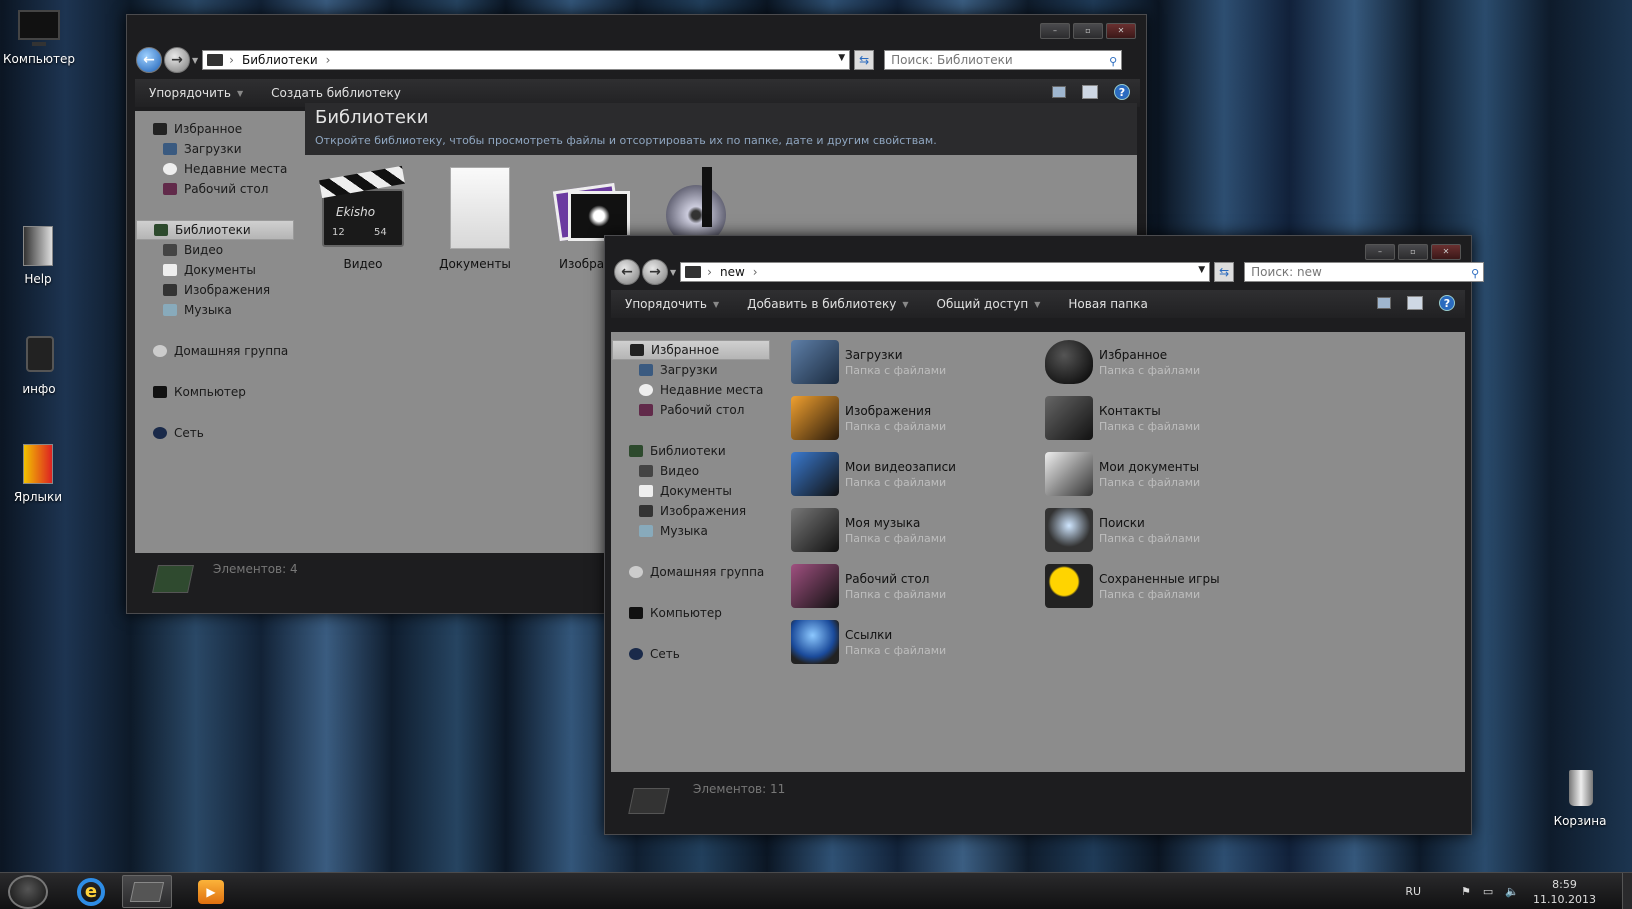 The height and width of the screenshot is (909, 1632). I want to click on show-desktop-button, so click(1627, 891).